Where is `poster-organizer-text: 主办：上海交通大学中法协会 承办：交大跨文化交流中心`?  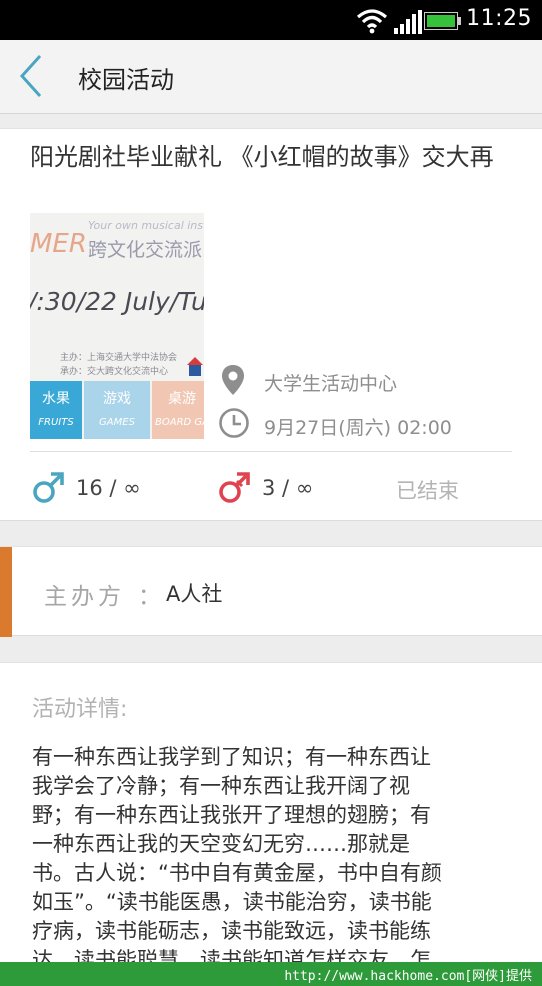
poster-organizer-text: 主办：上海交通大学中法协会 承办：交大跨文化交流中心 is located at coordinates (119, 365).